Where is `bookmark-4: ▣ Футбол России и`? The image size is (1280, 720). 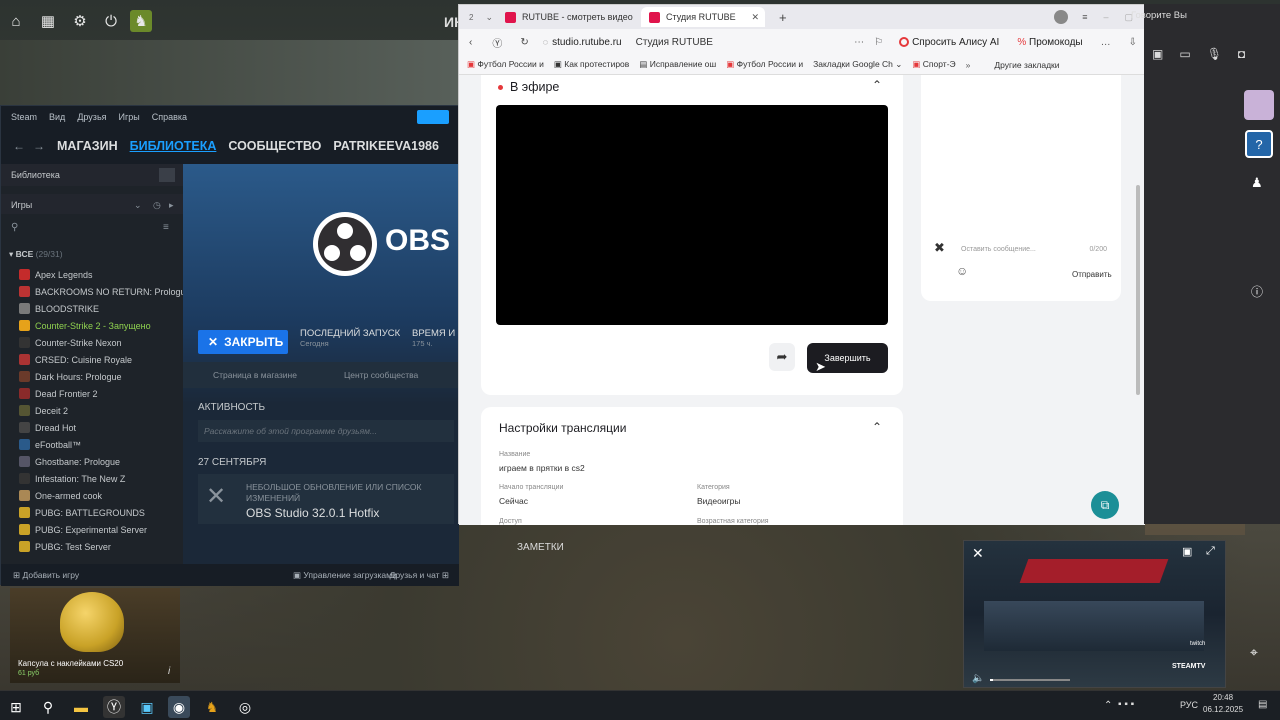
bookmark-4: ▣ Футбол России и is located at coordinates (764, 64).